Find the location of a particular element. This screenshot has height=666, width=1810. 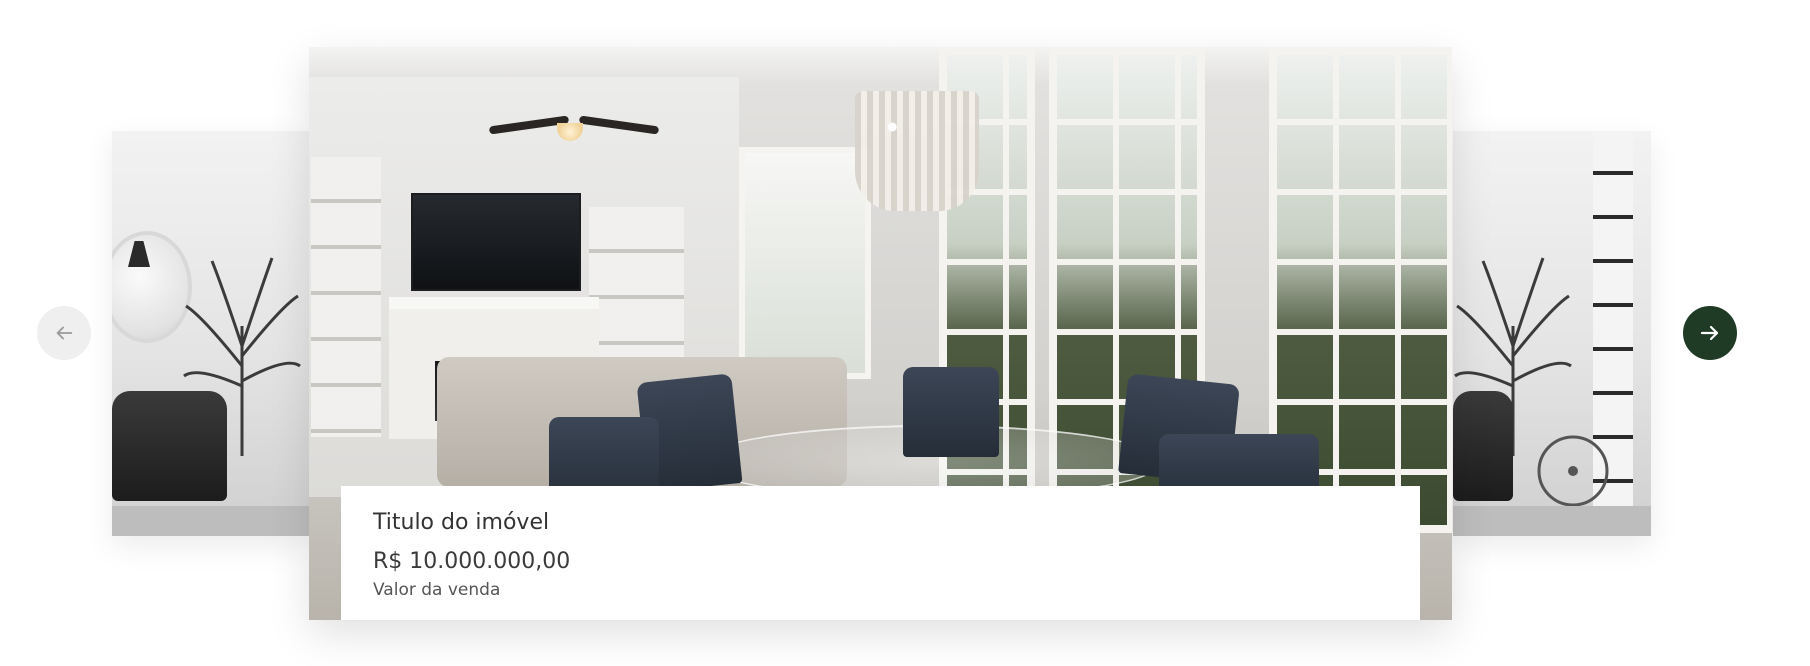

carousel-next-button is located at coordinates (1710, 333).